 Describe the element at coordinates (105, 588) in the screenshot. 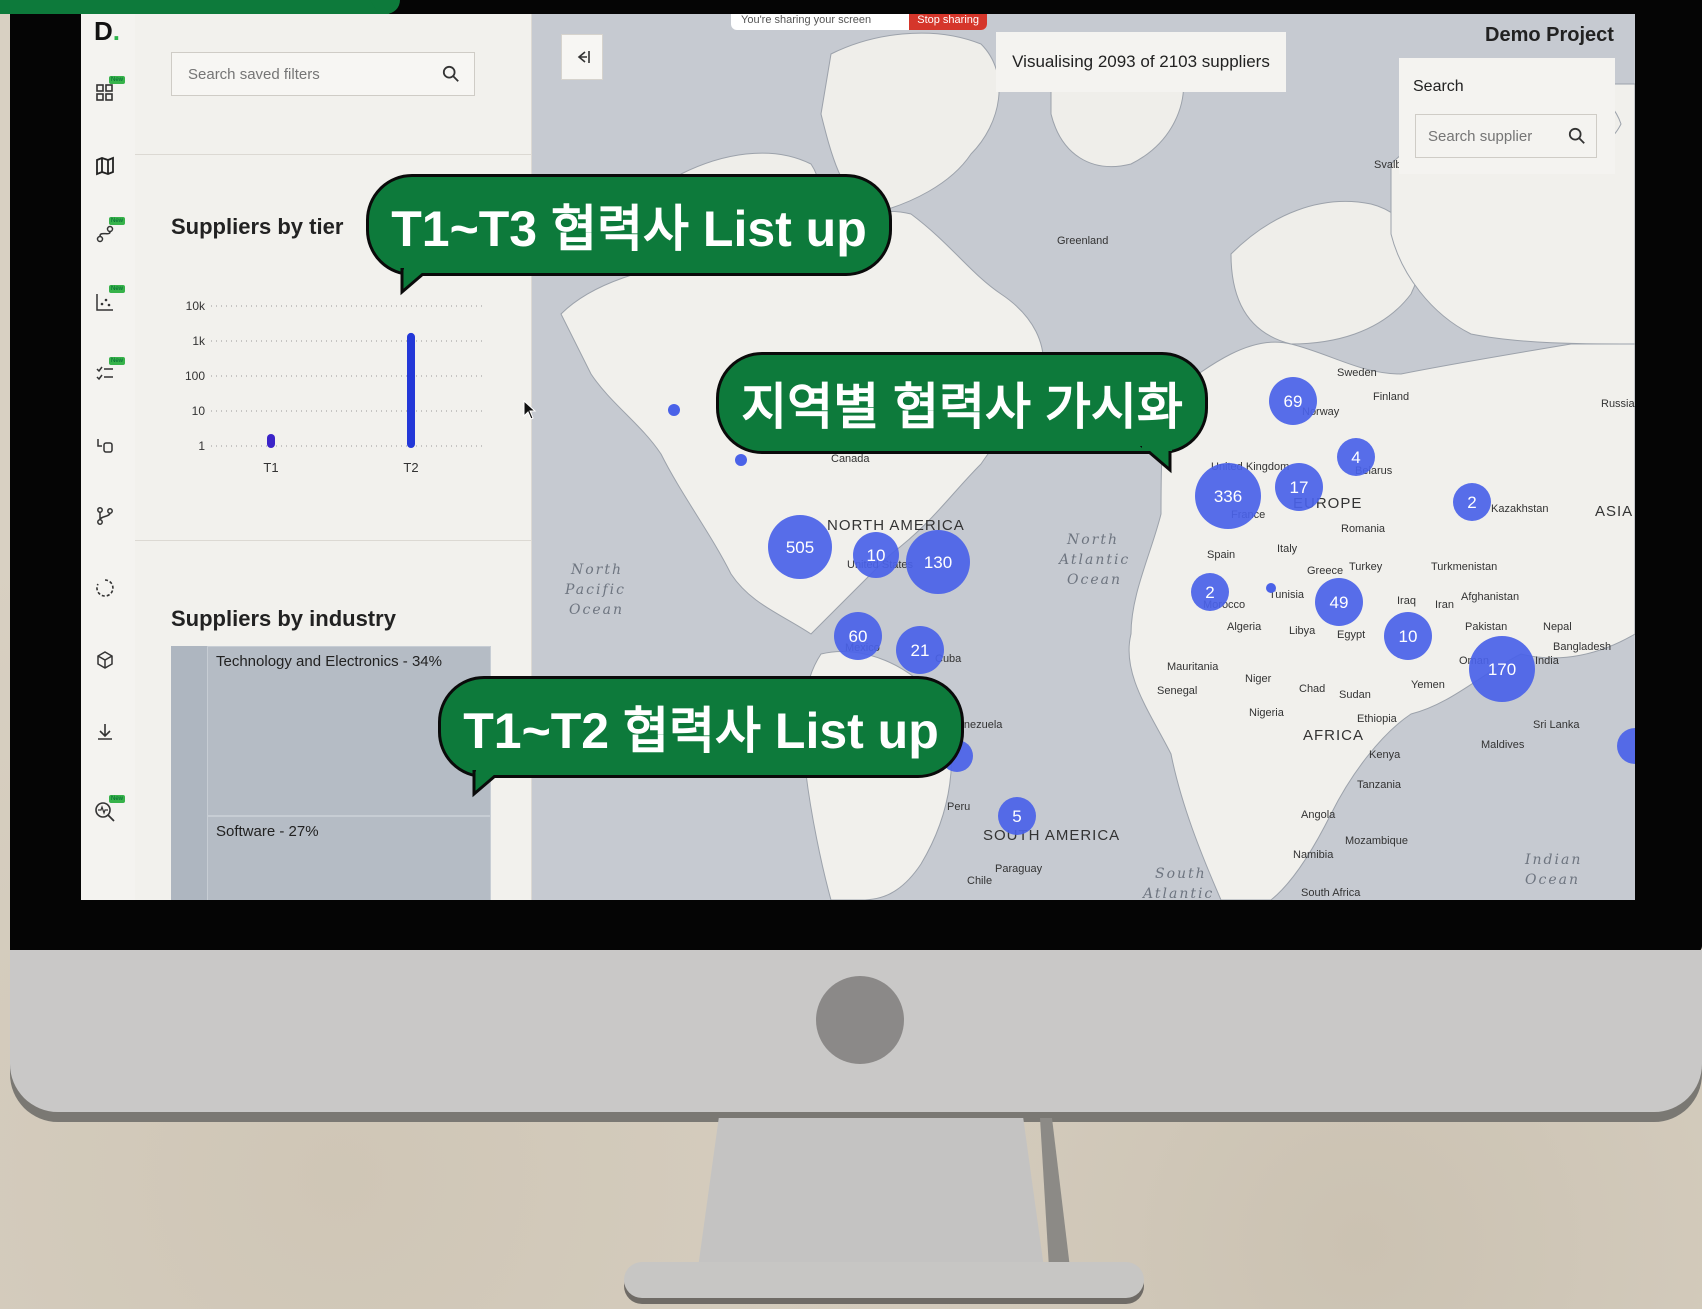

I see `loading-icon` at that location.